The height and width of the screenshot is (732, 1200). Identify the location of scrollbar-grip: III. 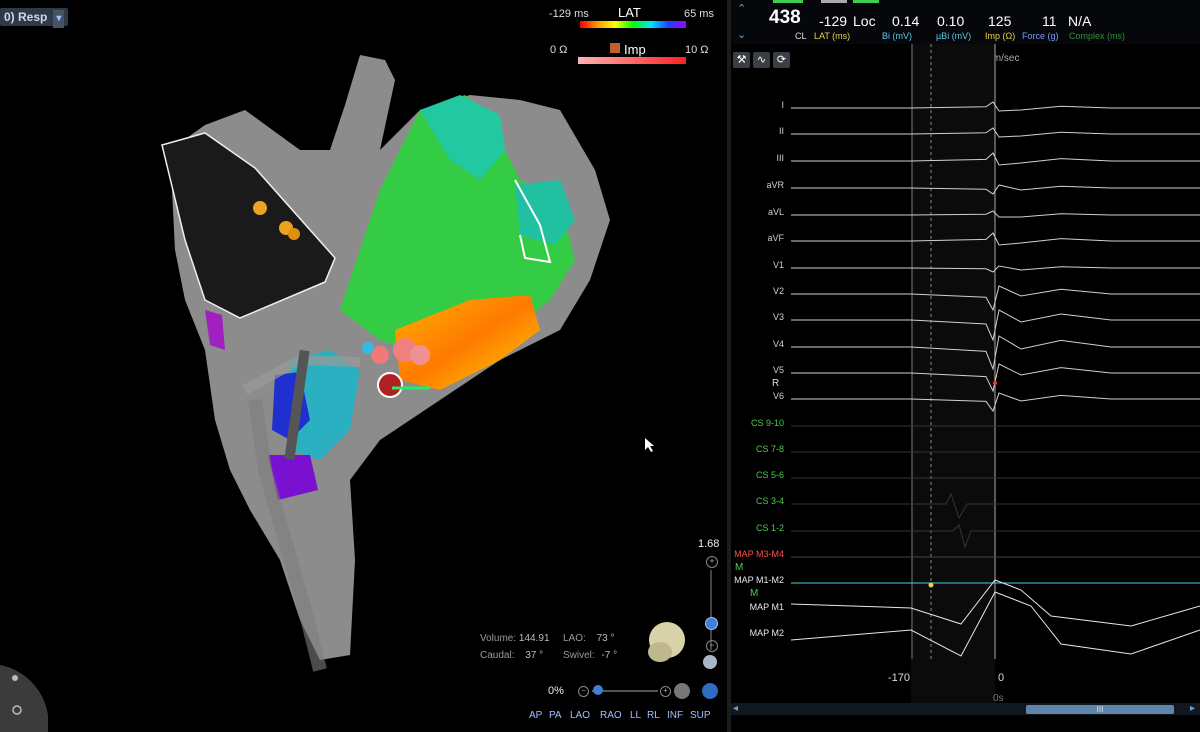
(1100, 709).